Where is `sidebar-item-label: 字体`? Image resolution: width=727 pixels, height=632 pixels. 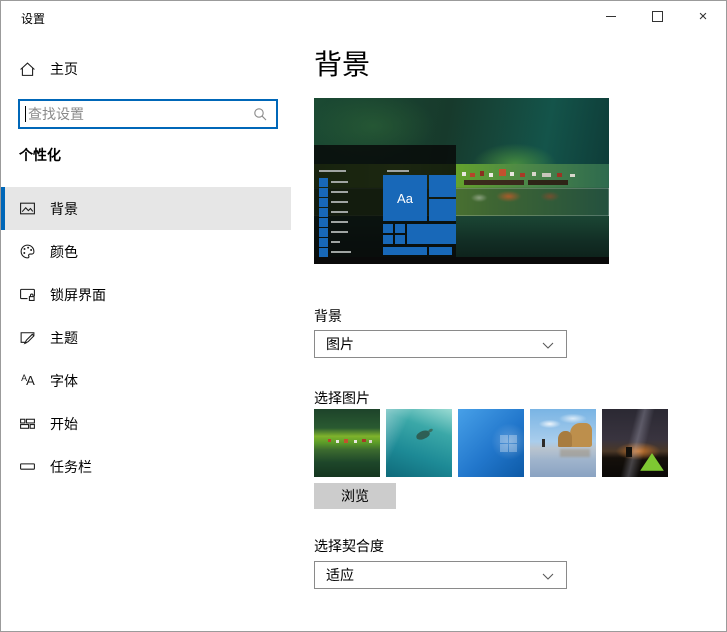 sidebar-item-label: 字体 is located at coordinates (64, 380).